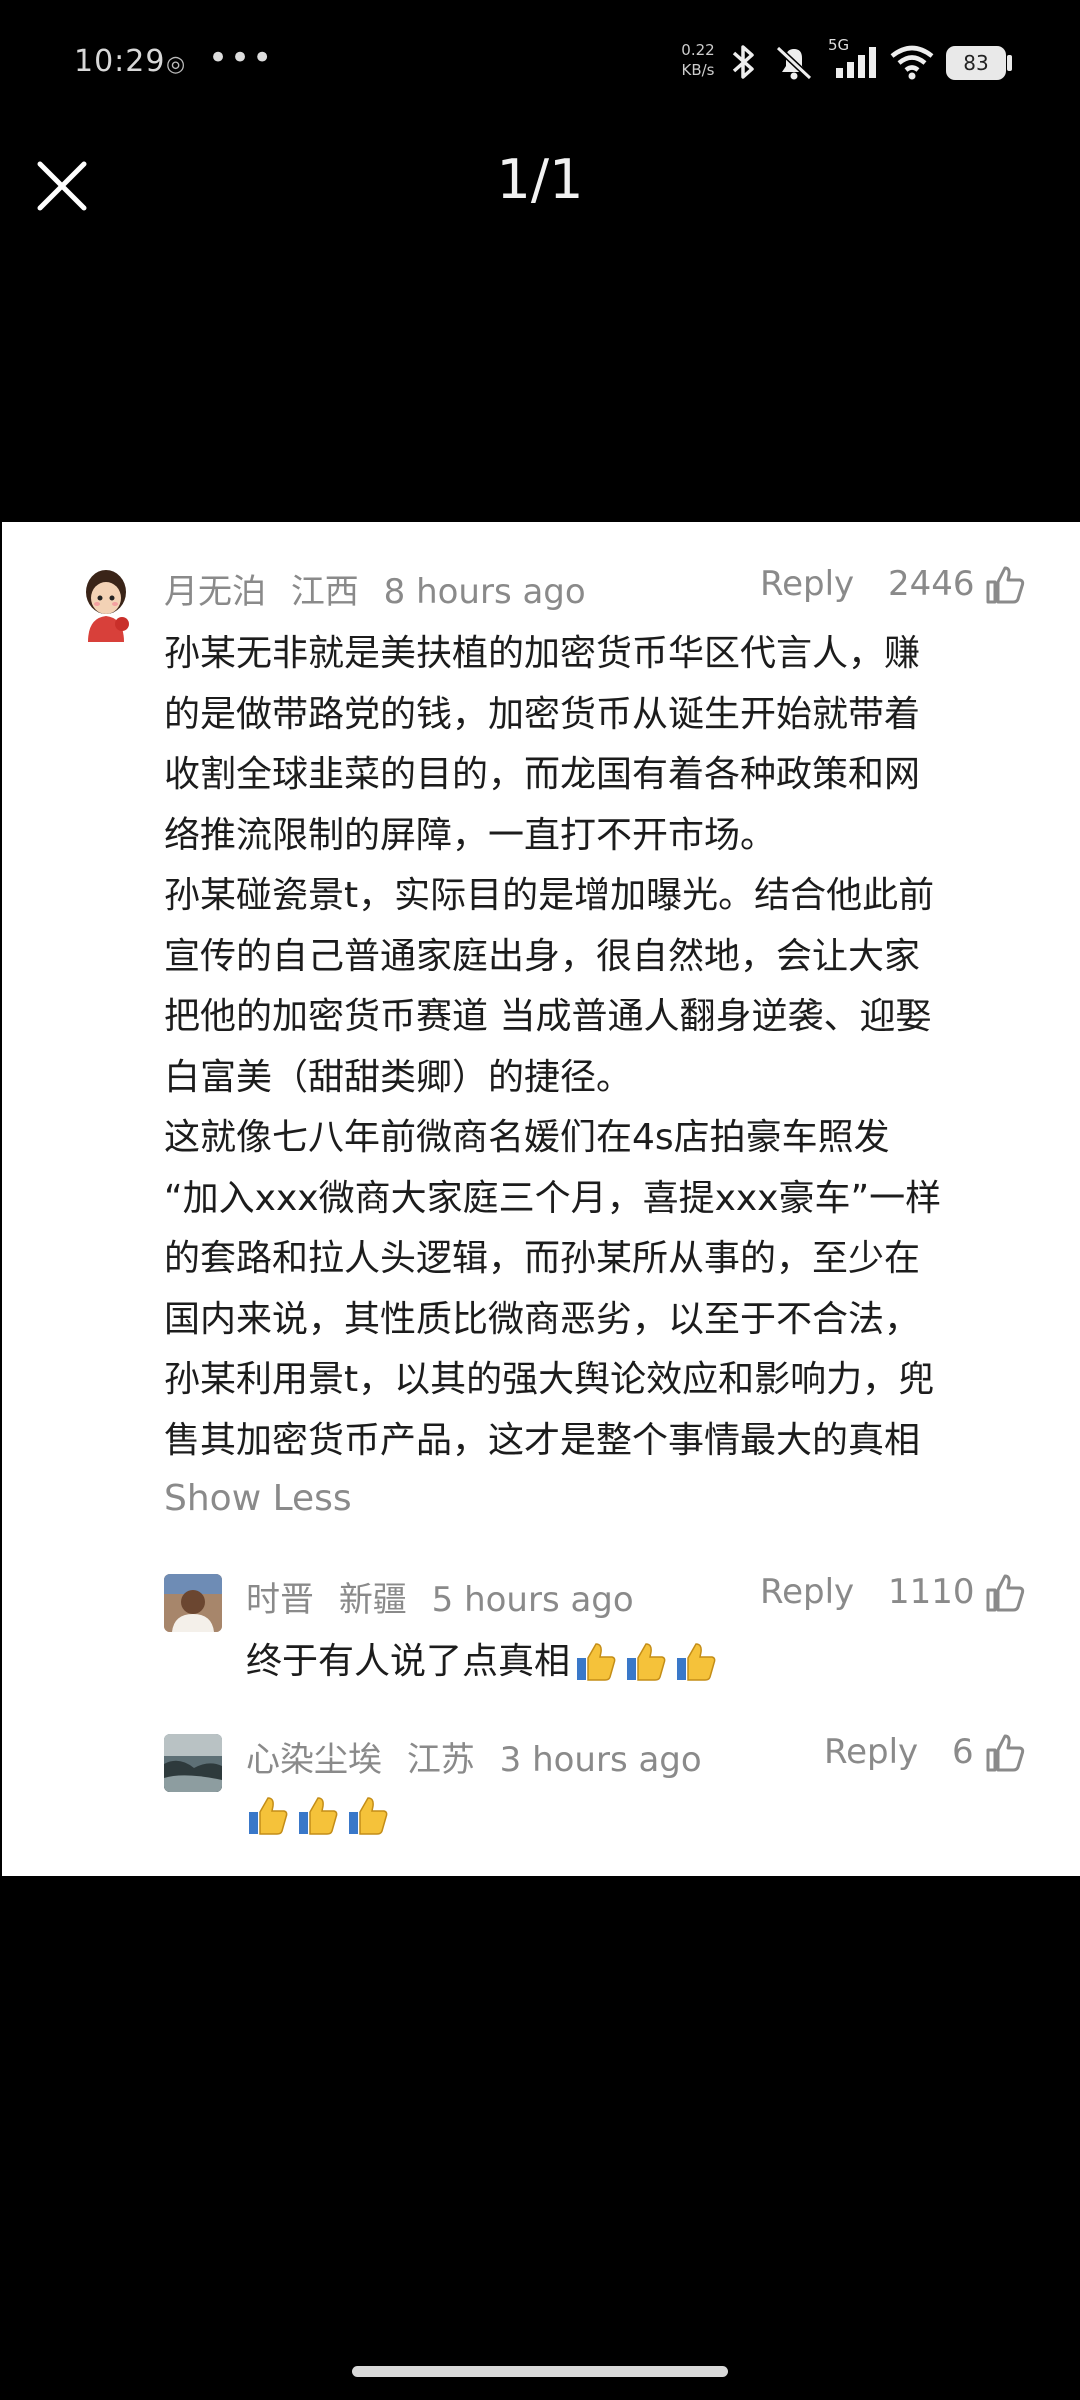 The height and width of the screenshot is (2400, 1080). I want to click on status-time: 10:29, so click(120, 61).